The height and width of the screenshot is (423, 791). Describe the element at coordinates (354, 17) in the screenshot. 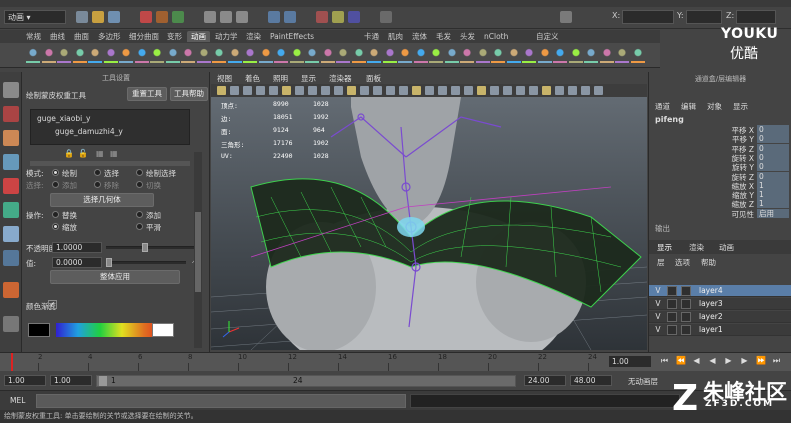

I see `render-settings-icon` at that location.